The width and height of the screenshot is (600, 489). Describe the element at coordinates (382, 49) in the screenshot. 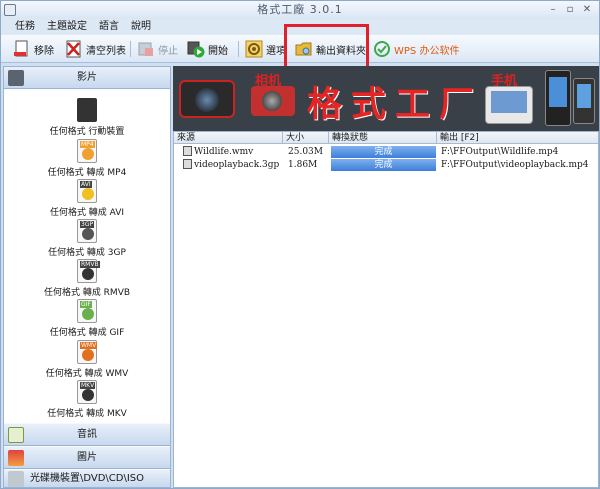

I see `wps-icon` at that location.